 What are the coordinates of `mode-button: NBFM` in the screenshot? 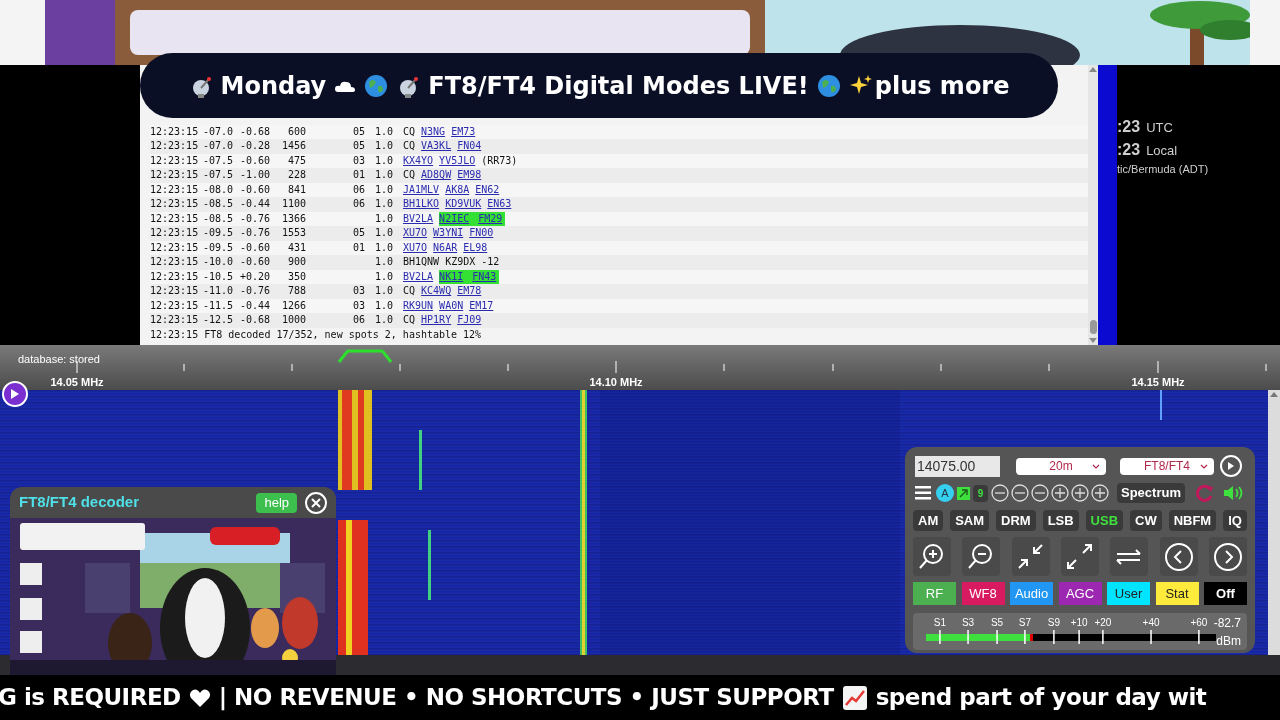 It's located at (1192, 520).